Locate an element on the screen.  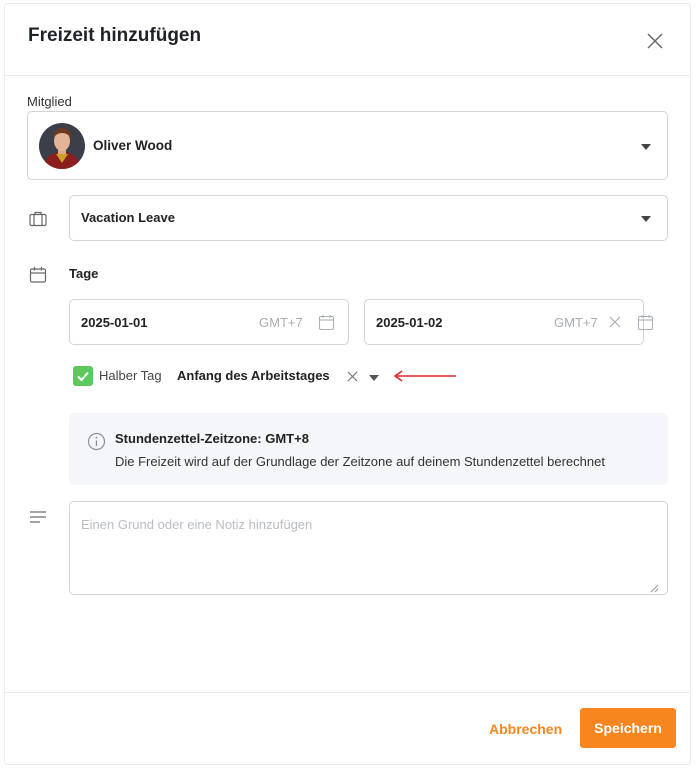
info-icon is located at coordinates (96, 441).